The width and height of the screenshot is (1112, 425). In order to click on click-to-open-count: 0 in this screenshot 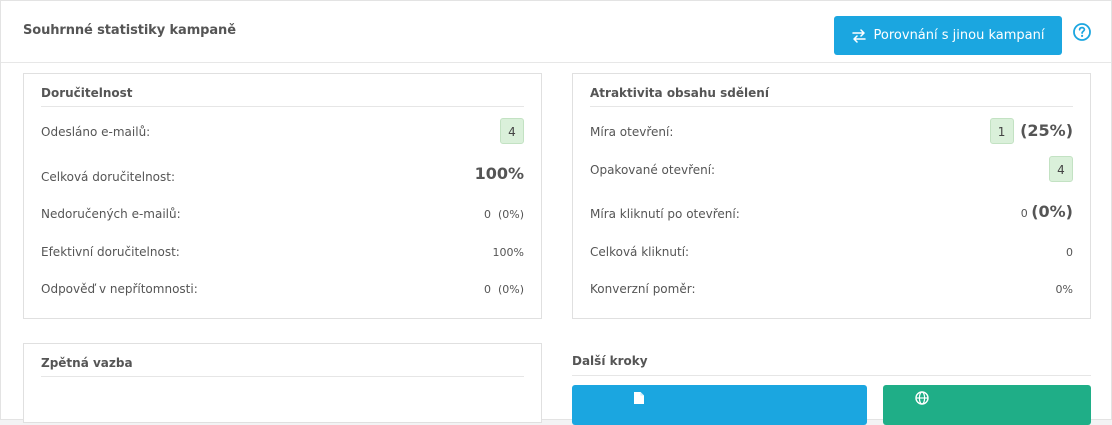, I will do `click(1024, 213)`.